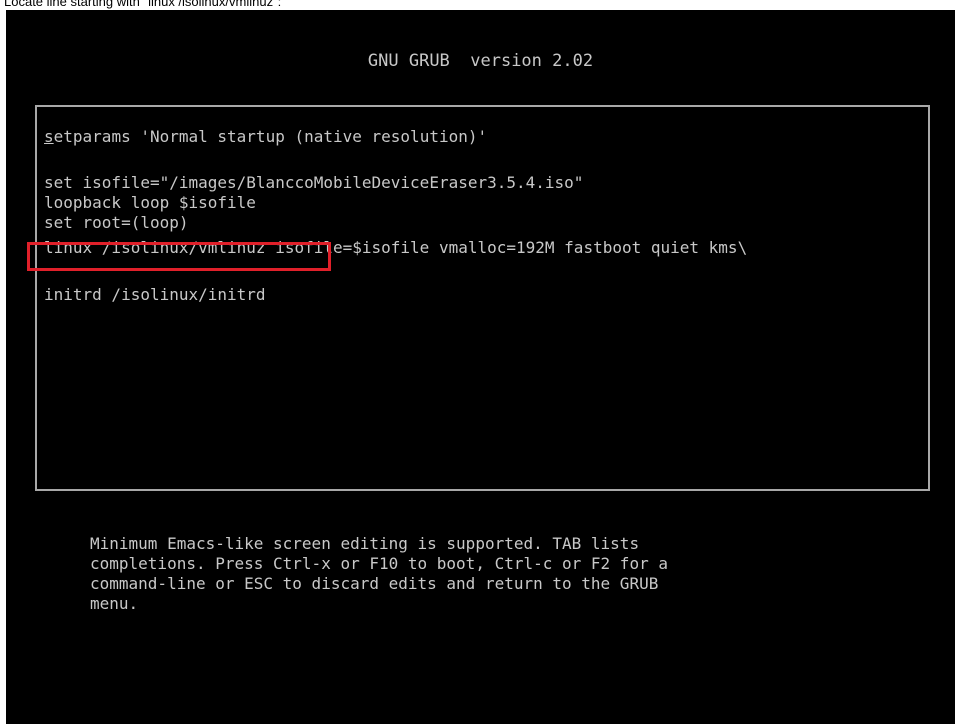 This screenshot has height=724, width=955. What do you see at coordinates (116, 223) in the screenshot?
I see `editor-line-set-root: set root=(loop)` at bounding box center [116, 223].